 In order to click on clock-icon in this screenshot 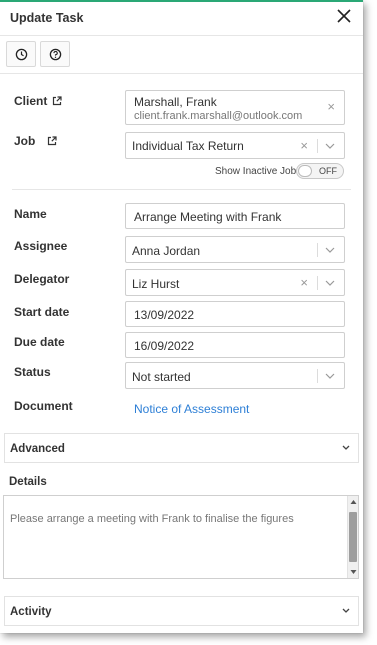, I will do `click(21, 54)`.